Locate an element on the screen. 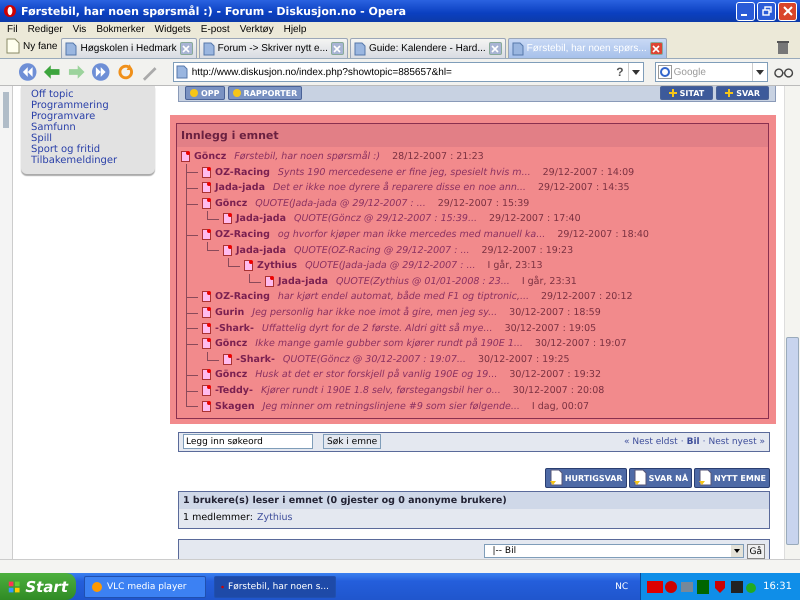 The image size is (800, 600). new-tab-button: Ny fane is located at coordinates (32, 47).